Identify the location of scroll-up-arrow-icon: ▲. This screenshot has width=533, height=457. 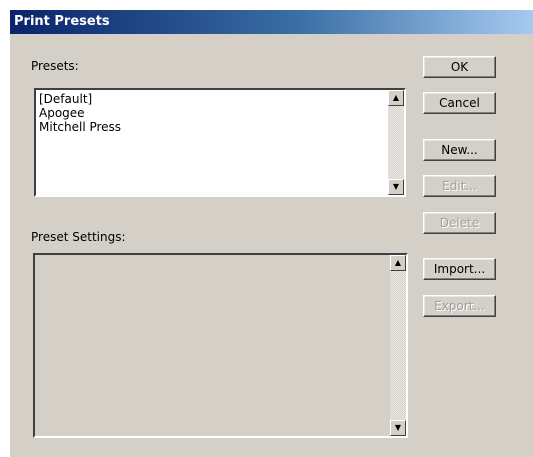
(396, 98).